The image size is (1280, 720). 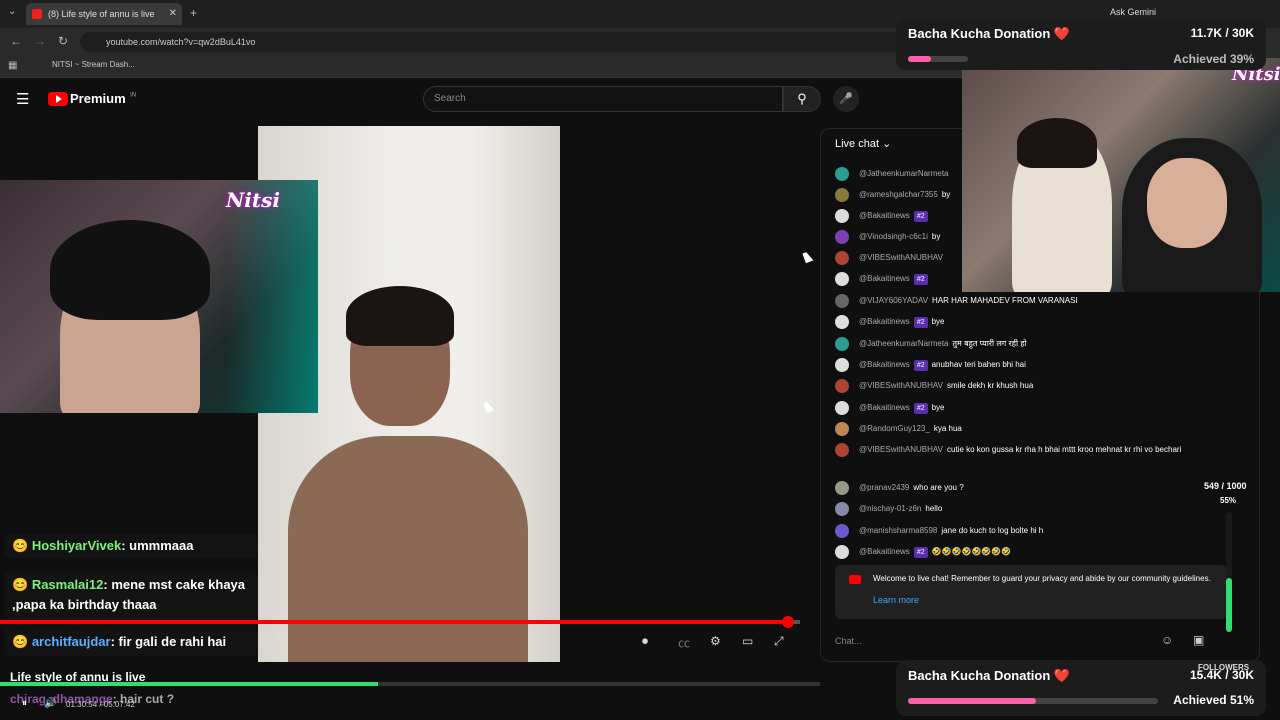 What do you see at coordinates (173, 14) in the screenshot?
I see `close-tab-icon: ✕` at bounding box center [173, 14].